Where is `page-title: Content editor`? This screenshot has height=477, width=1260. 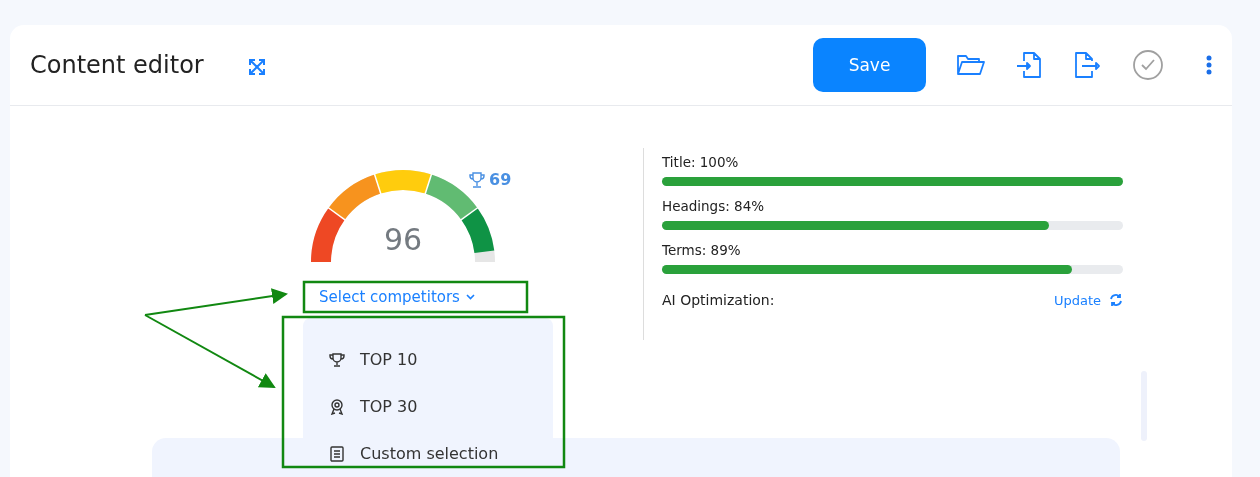
page-title: Content editor is located at coordinates (117, 65).